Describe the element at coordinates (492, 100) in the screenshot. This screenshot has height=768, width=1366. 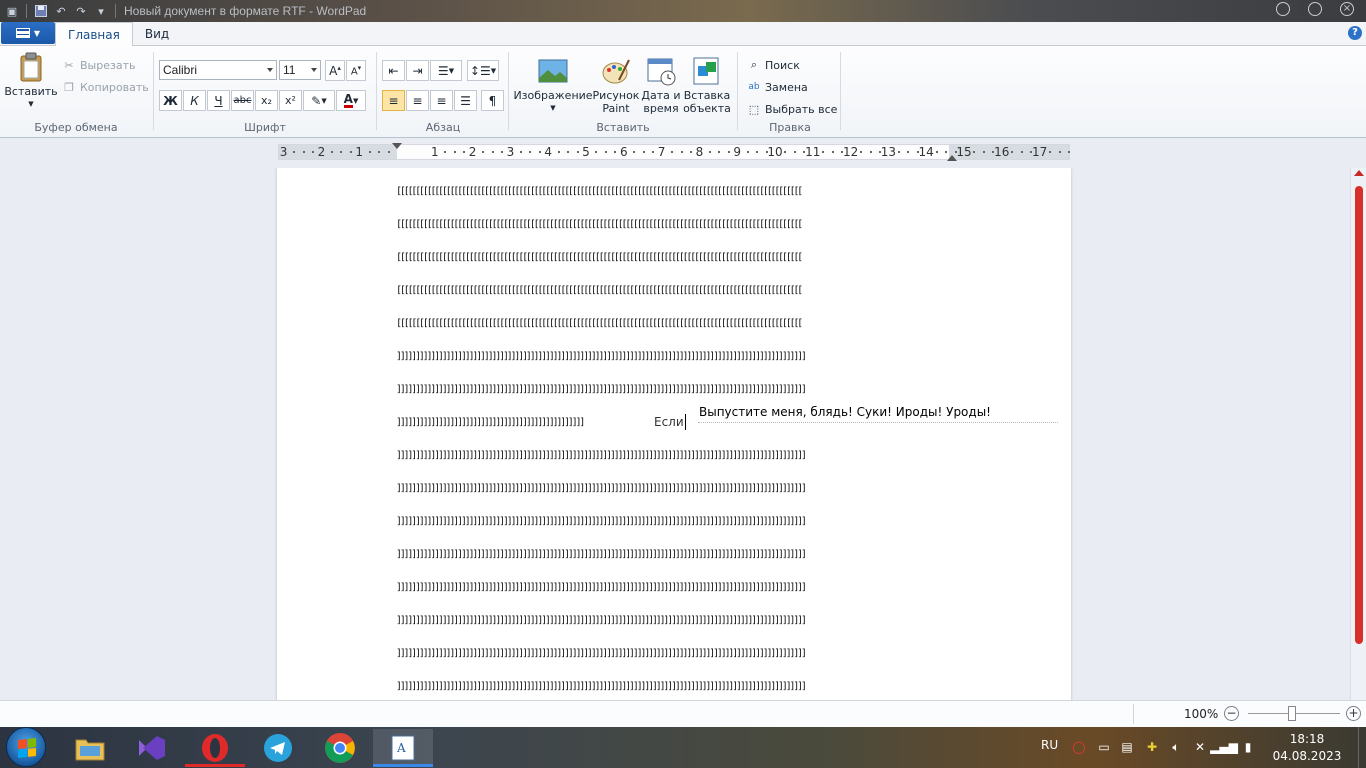
I see `paragraph-settings-button: ¶` at that location.